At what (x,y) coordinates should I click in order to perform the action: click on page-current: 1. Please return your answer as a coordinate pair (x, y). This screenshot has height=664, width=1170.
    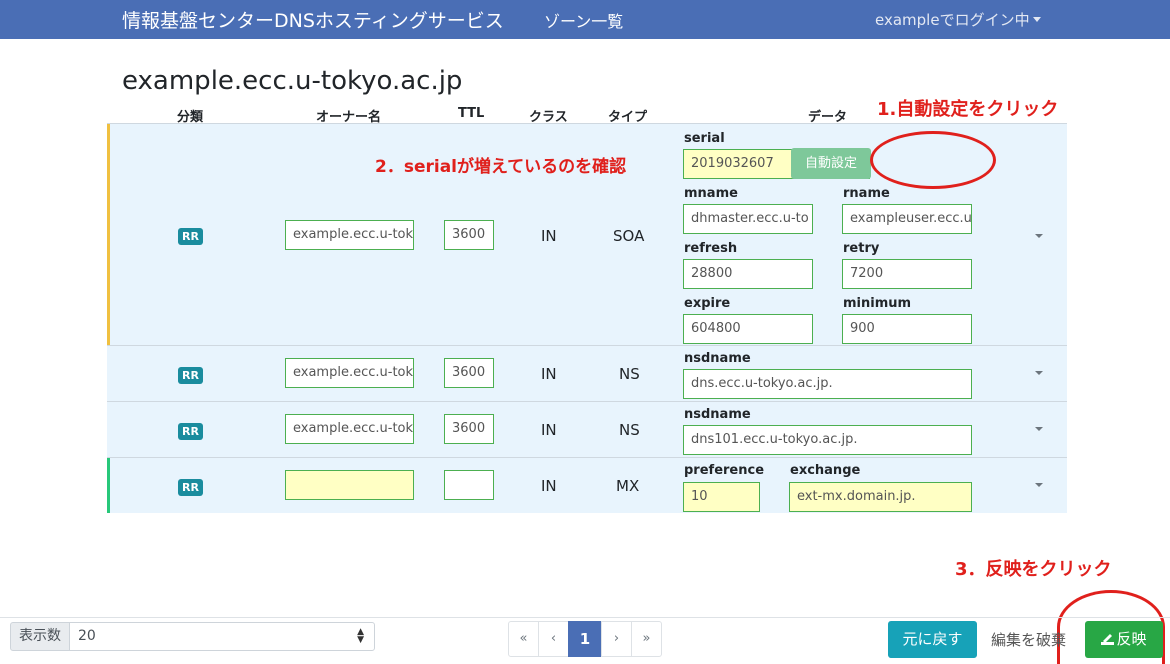
    Looking at the image, I should click on (585, 639).